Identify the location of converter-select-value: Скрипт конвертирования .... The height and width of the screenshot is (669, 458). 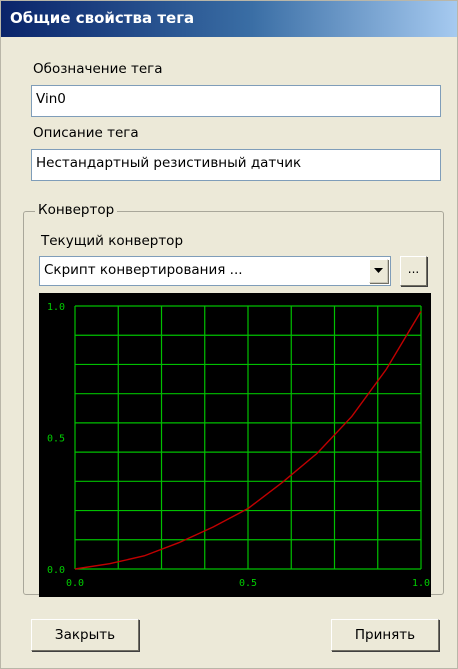
(143, 270).